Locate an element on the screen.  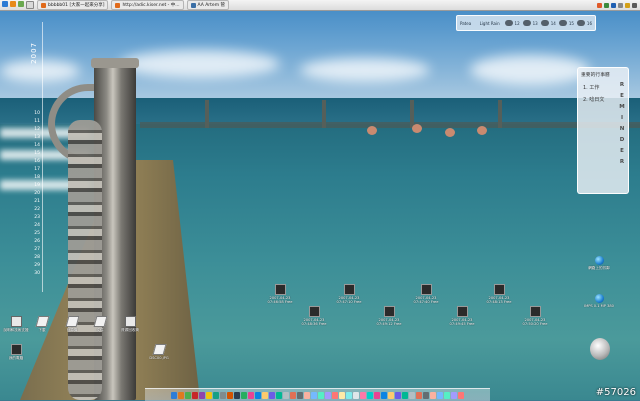
calendar-day: 15 is located at coordinates (35, 154).